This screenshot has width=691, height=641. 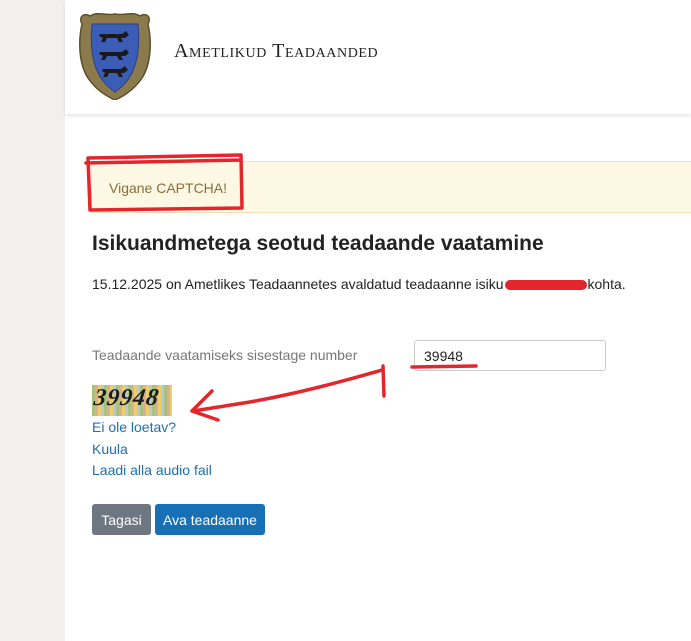 What do you see at coordinates (276, 51) in the screenshot?
I see `site-title: Ametlikud Teadaanded` at bounding box center [276, 51].